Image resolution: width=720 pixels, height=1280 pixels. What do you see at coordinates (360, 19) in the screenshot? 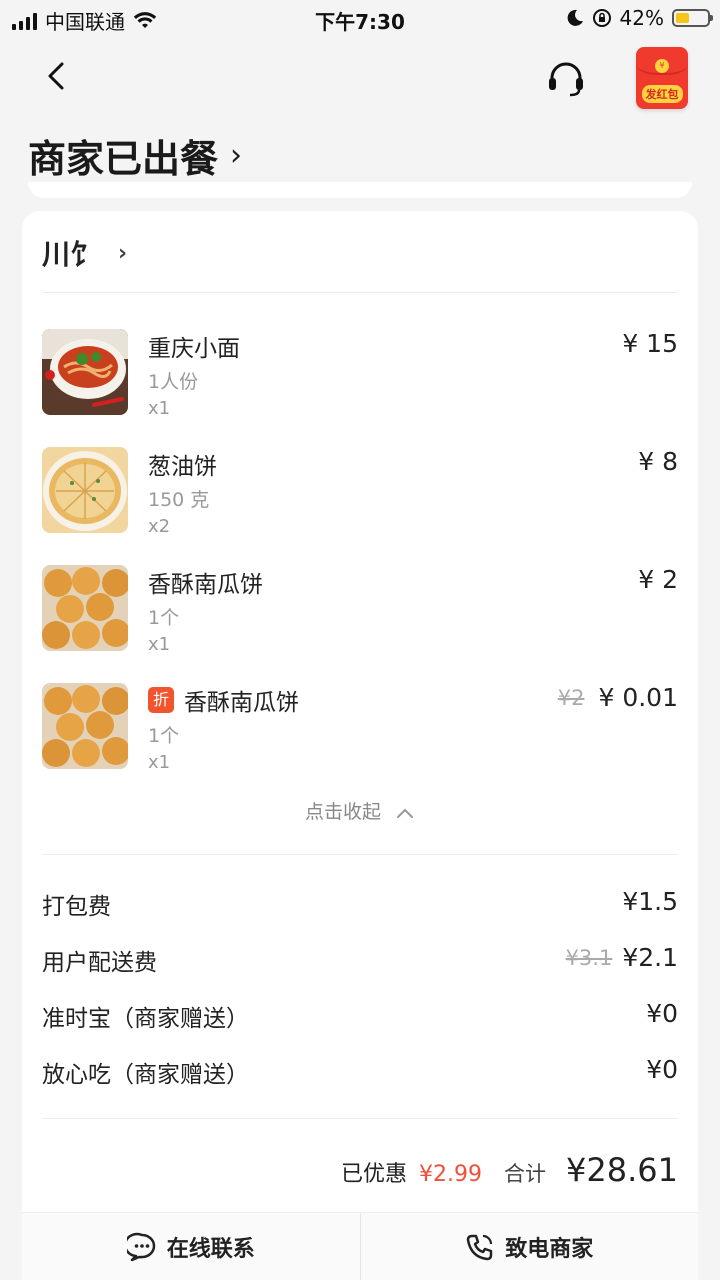
I see `status-bar: 中国联通 下午7:30 42%` at bounding box center [360, 19].